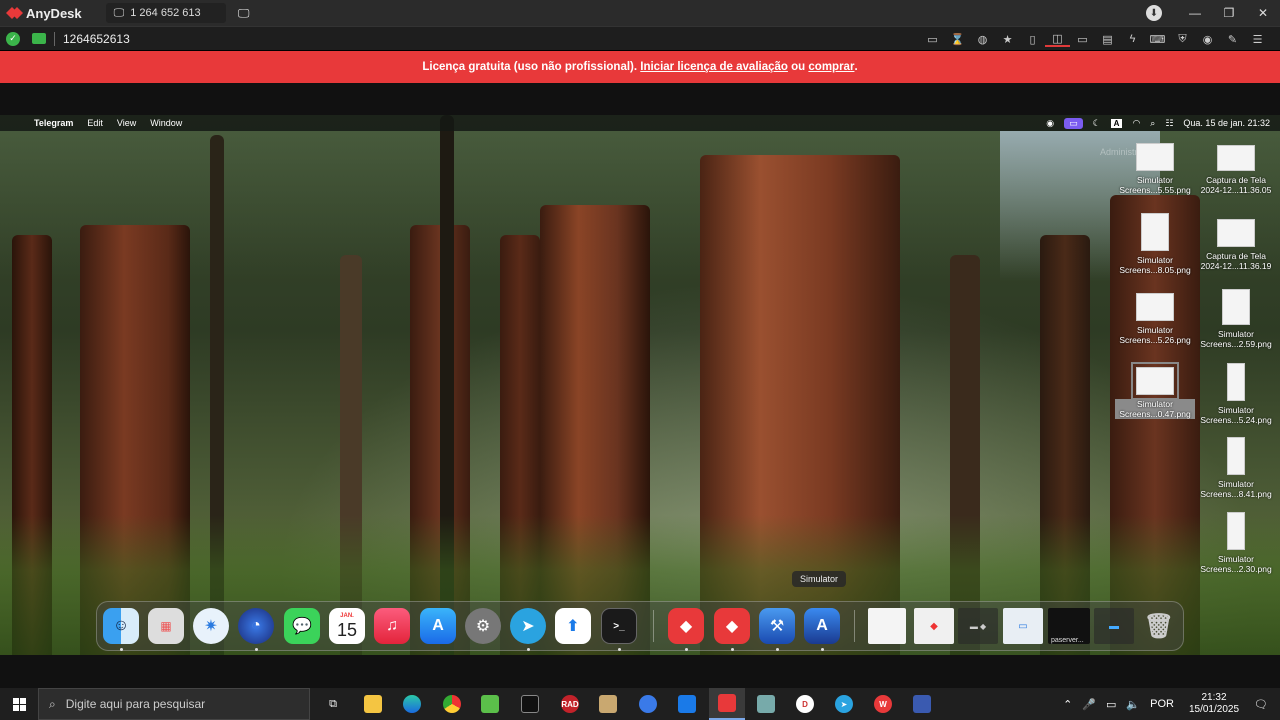 The height and width of the screenshot is (720, 1280). Describe the element at coordinates (932, 39) in the screenshot. I see `privacy-icon: ▭` at that location.